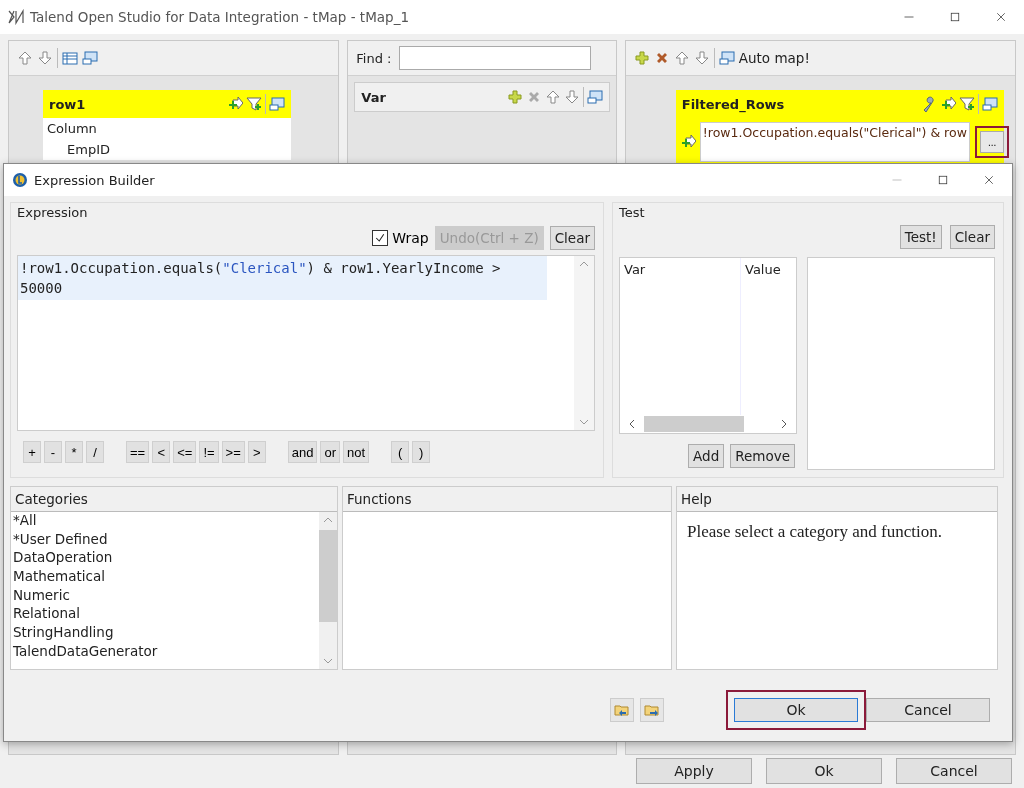  I want to click on operator-button: <=, so click(185, 452).